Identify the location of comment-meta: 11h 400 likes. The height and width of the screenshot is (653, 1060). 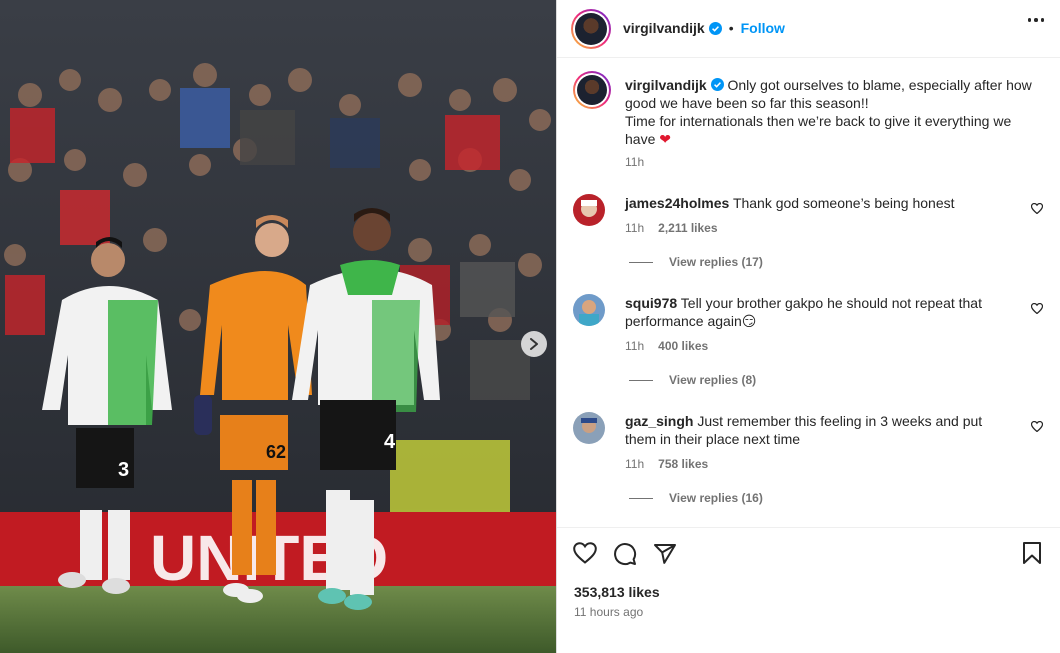
(666, 346).